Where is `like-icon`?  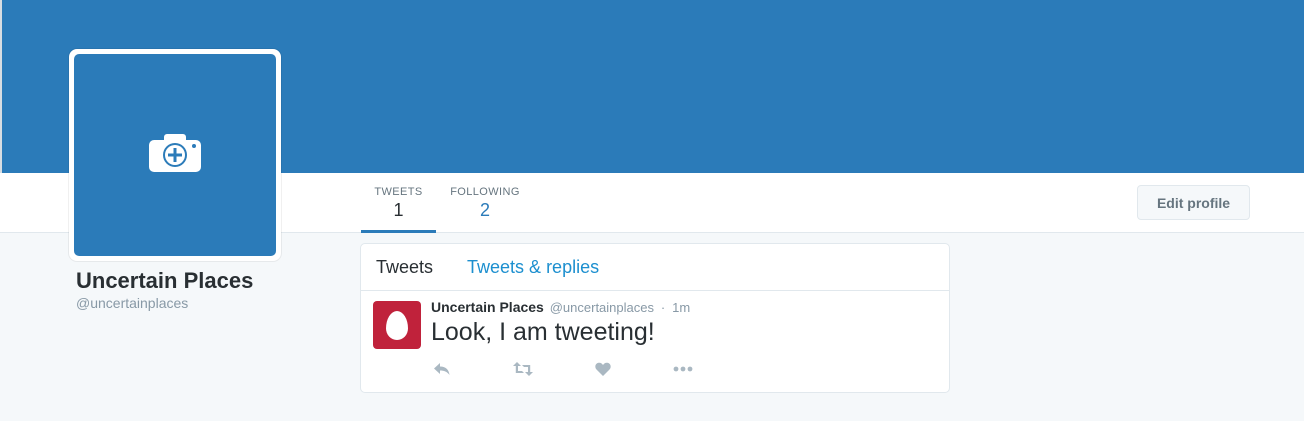 like-icon is located at coordinates (603, 369).